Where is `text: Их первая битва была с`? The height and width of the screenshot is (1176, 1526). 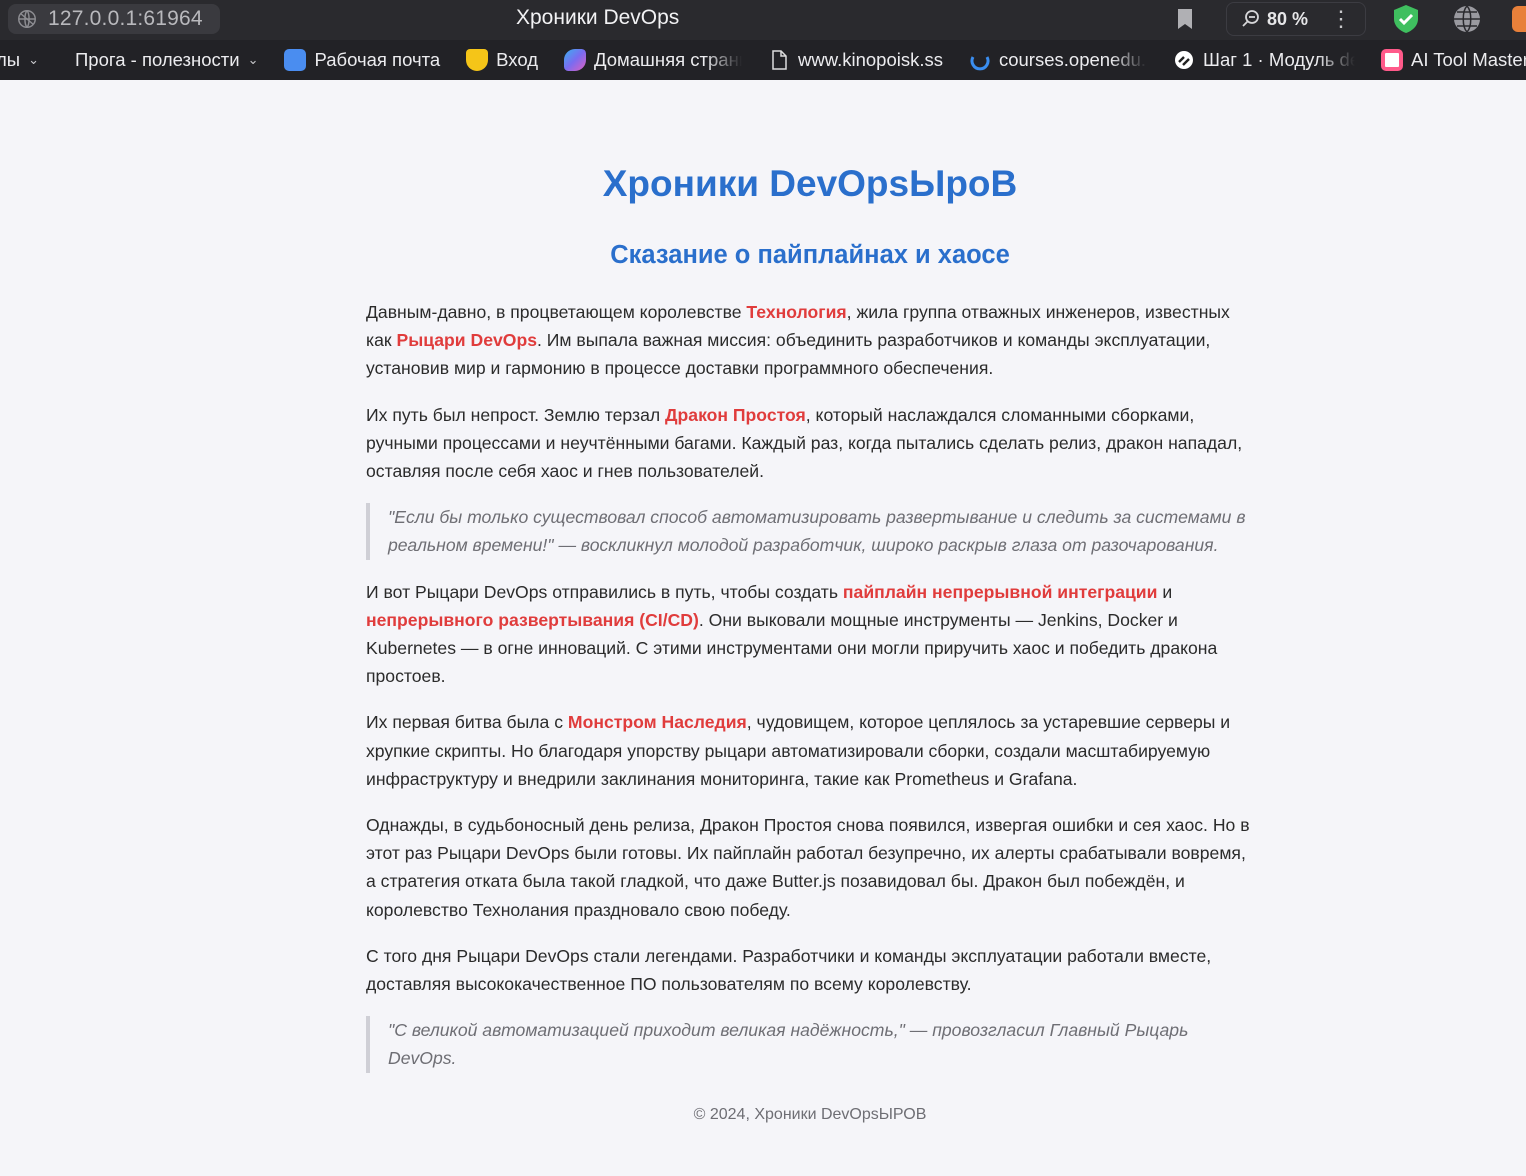
text: Их первая битва была с is located at coordinates (467, 722).